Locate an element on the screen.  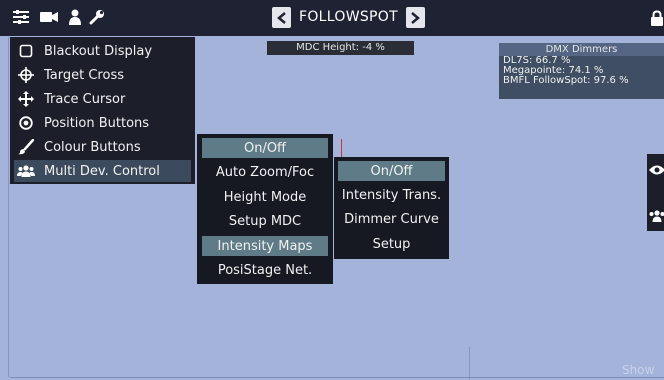
right-toolbar is located at coordinates (655, 192).